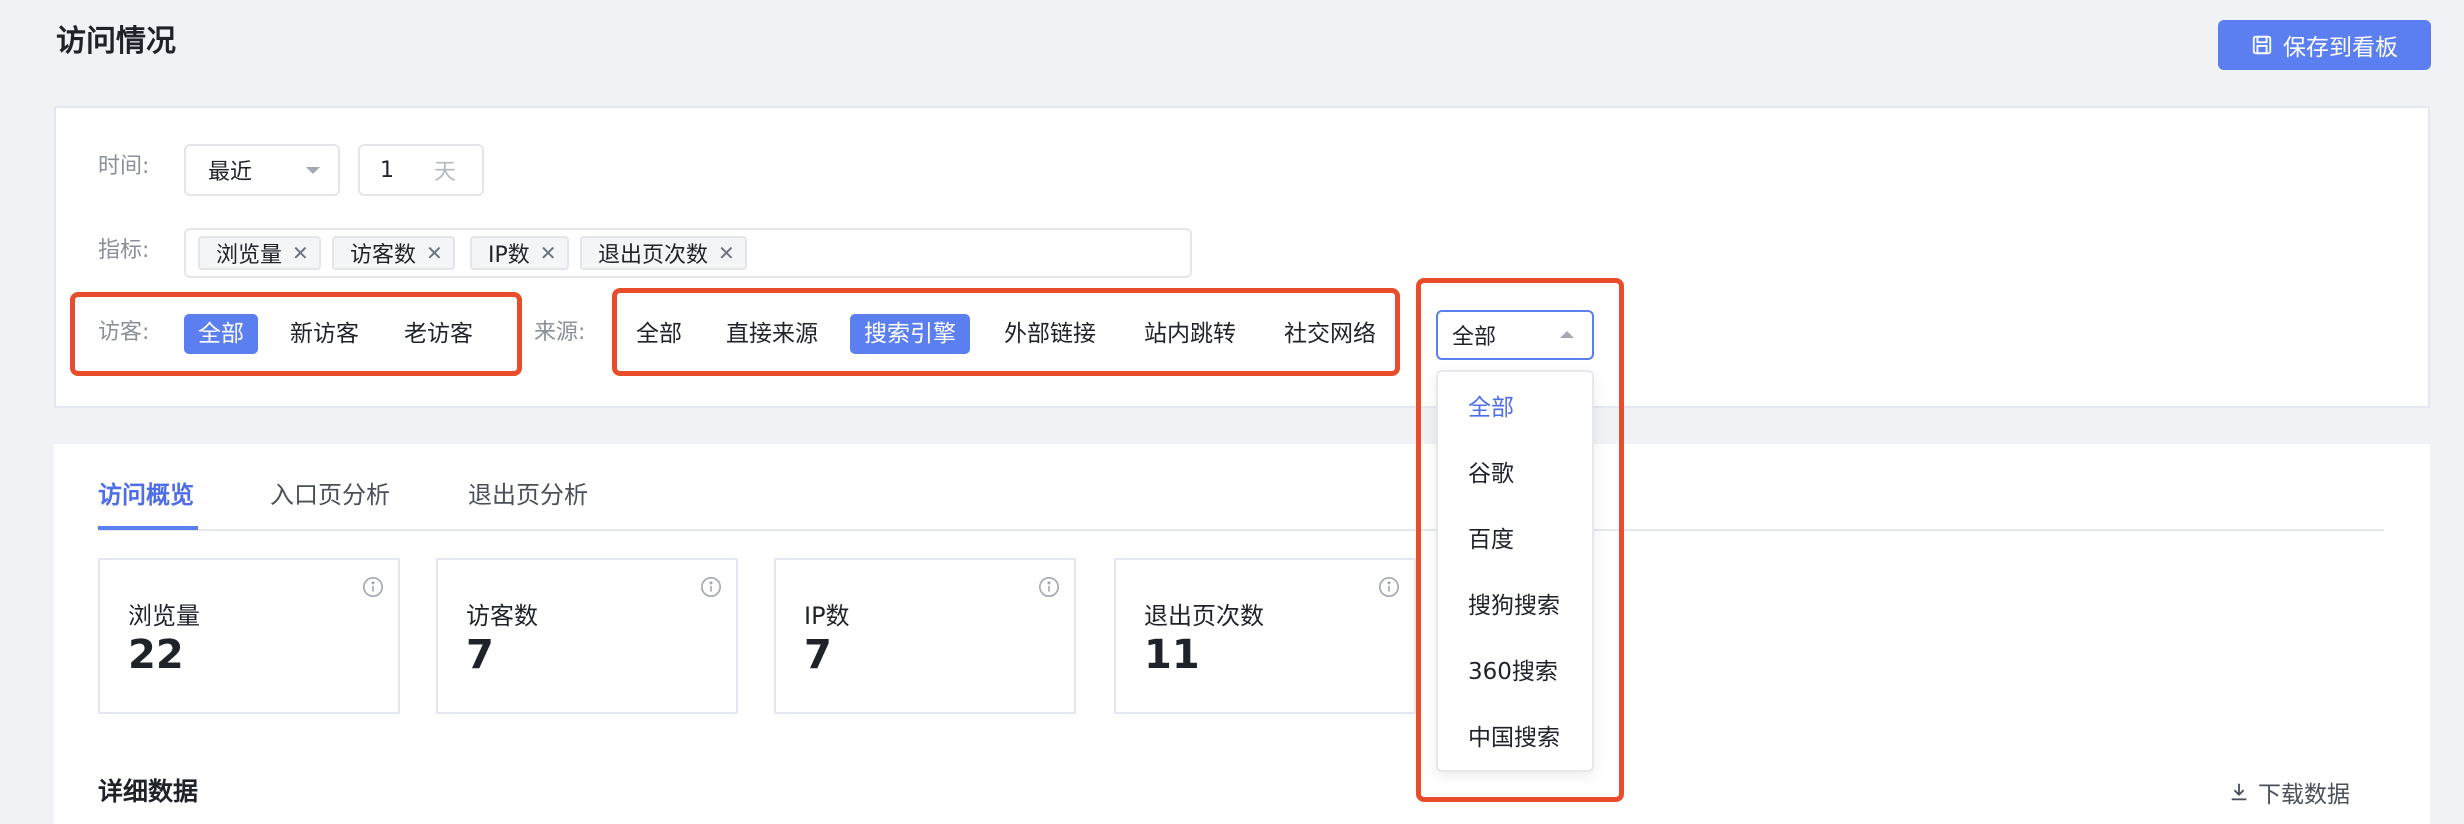 This screenshot has height=824, width=2464. I want to click on source-option-external-link: 外部链接, so click(1050, 334).